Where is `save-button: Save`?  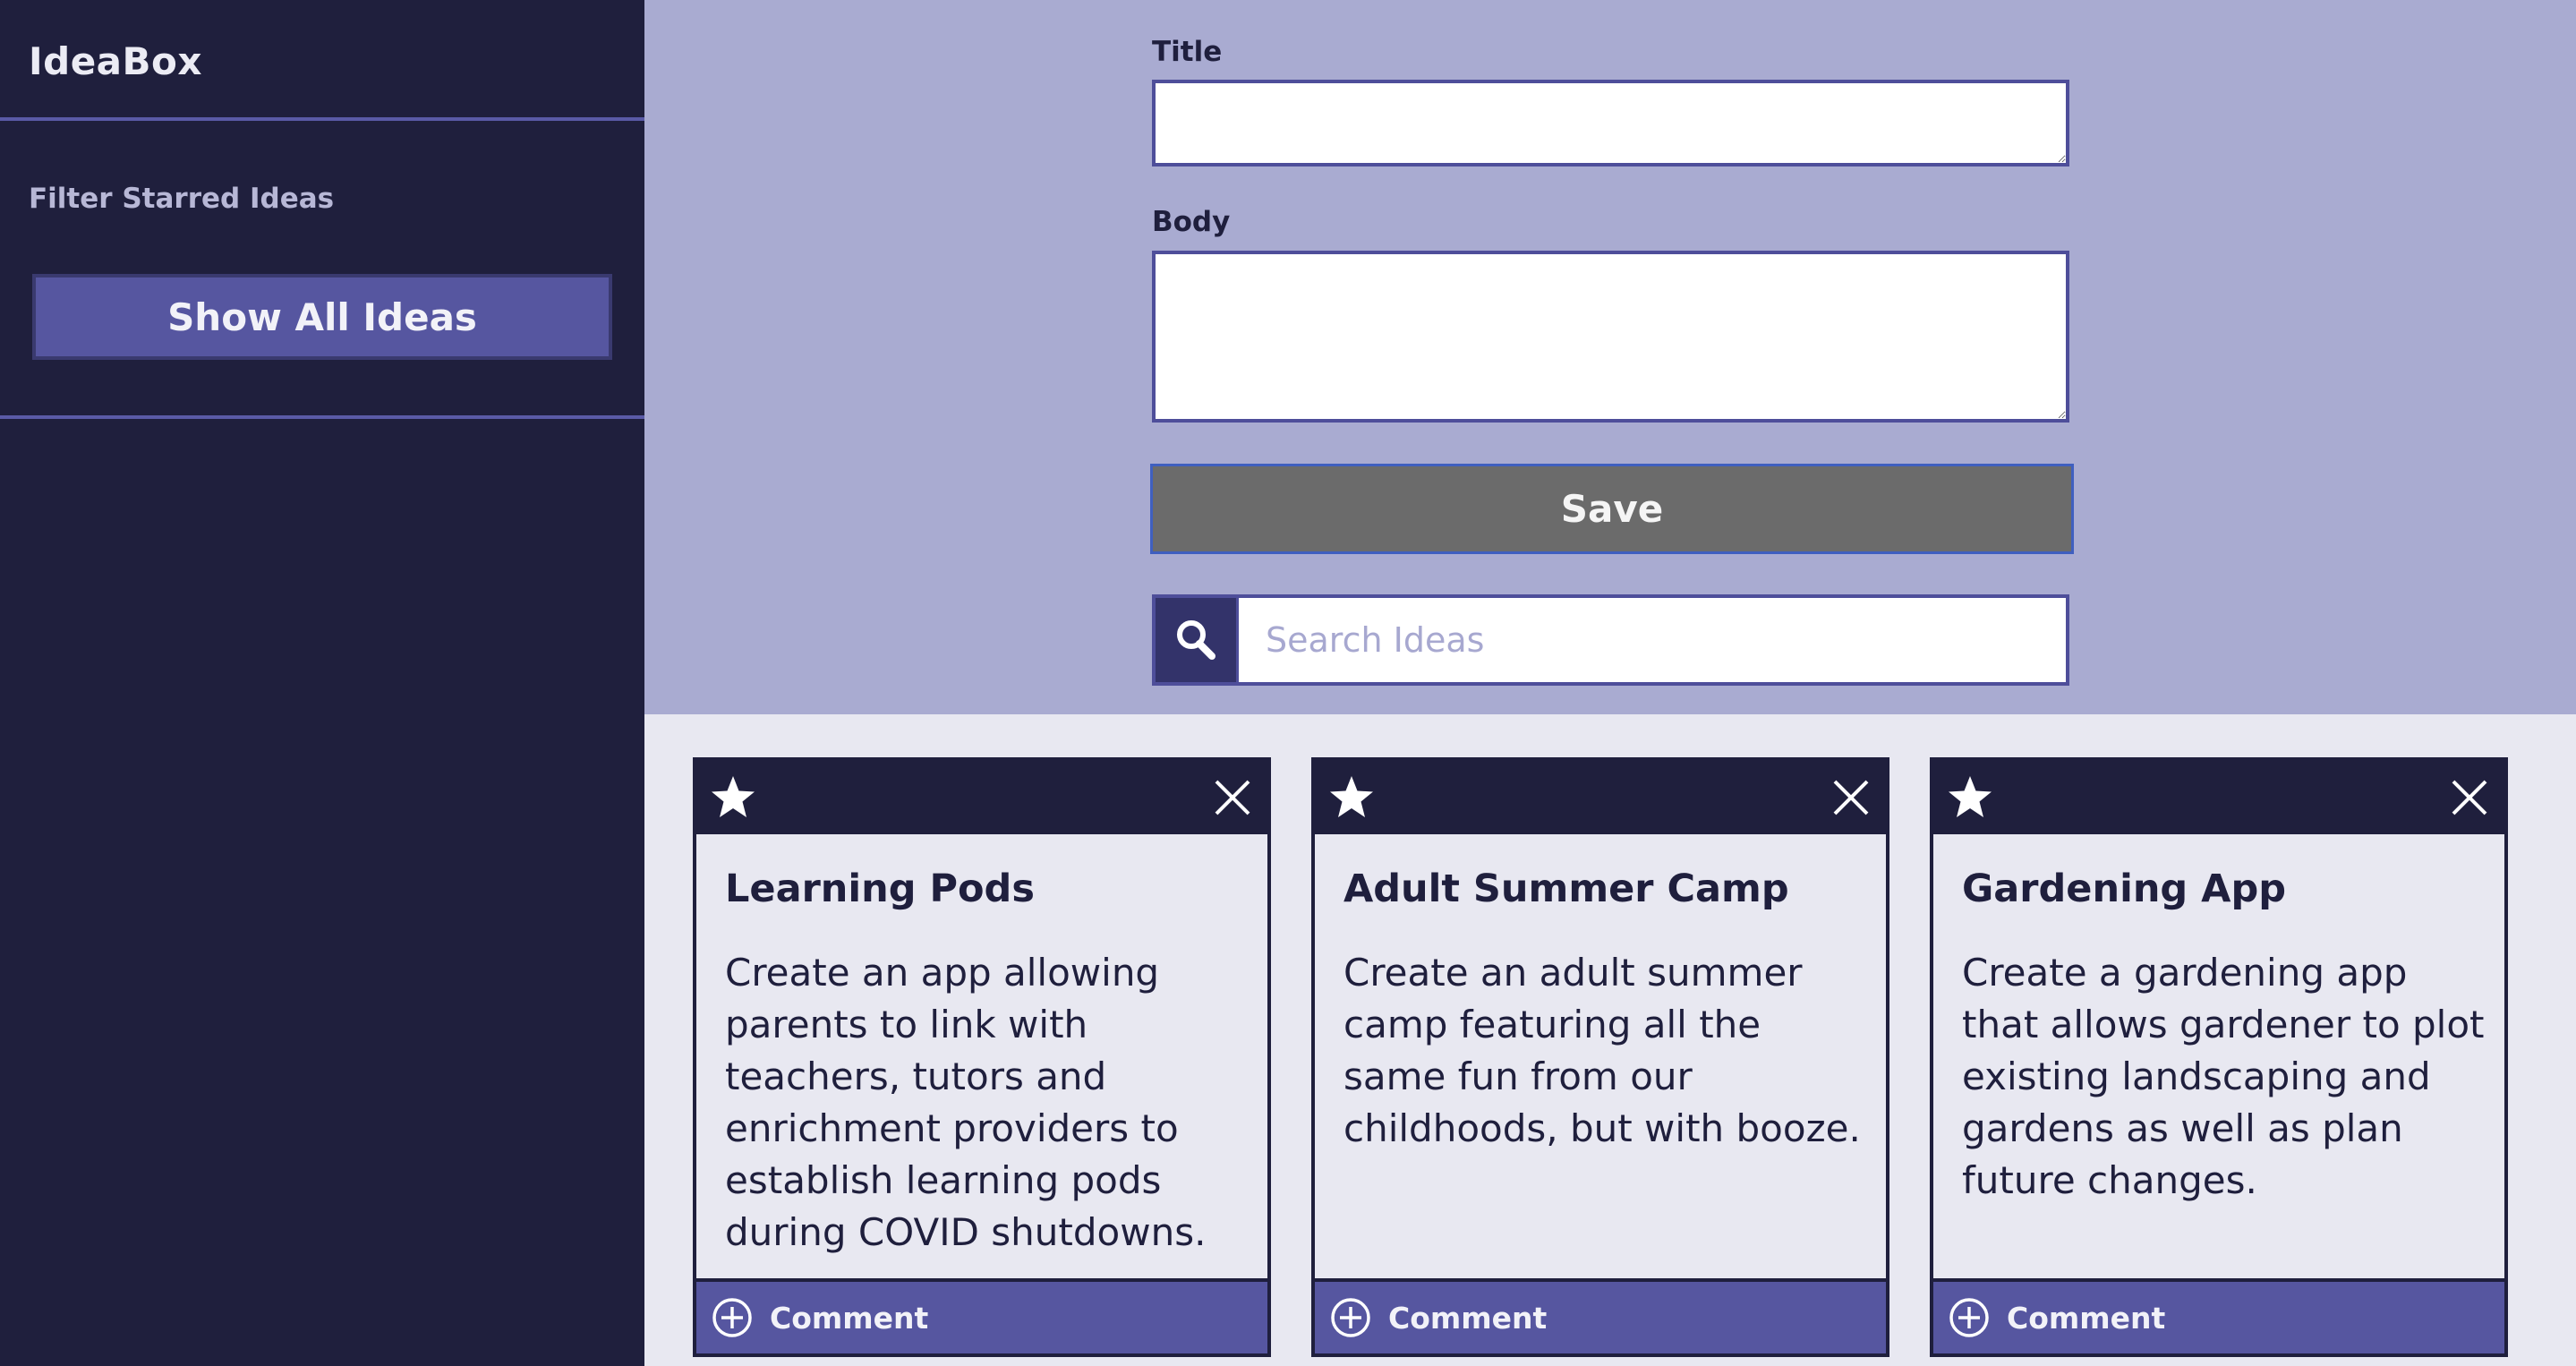 save-button: Save is located at coordinates (1612, 509).